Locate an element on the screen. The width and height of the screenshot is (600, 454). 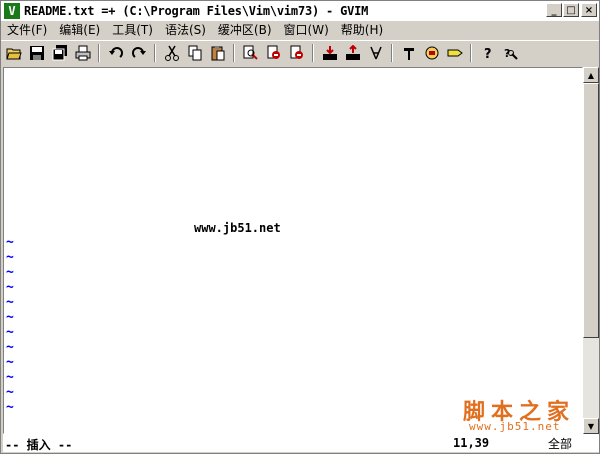
find-replace-icon is located at coordinates (251, 53).